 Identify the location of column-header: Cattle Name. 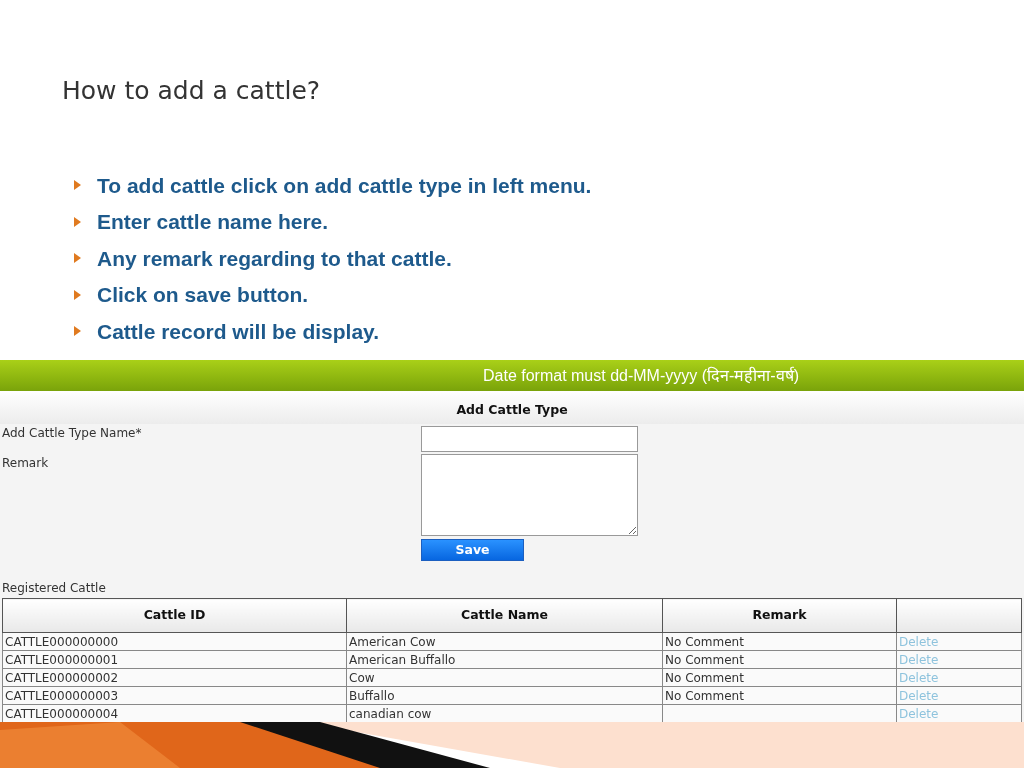
(504, 615).